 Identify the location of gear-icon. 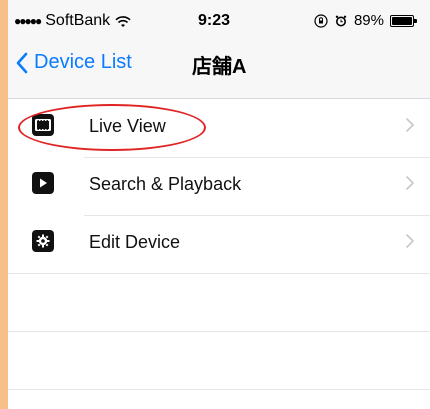
(43, 241).